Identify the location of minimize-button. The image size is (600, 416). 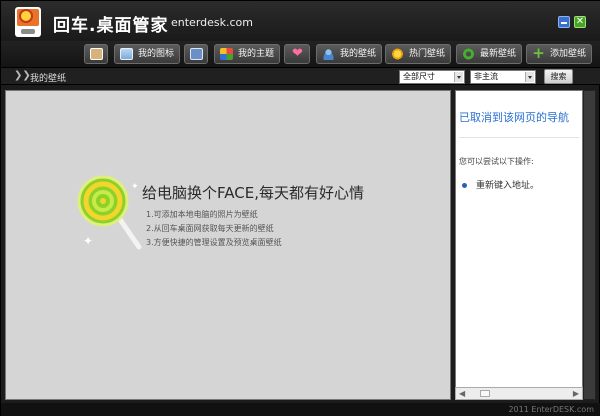
(564, 22).